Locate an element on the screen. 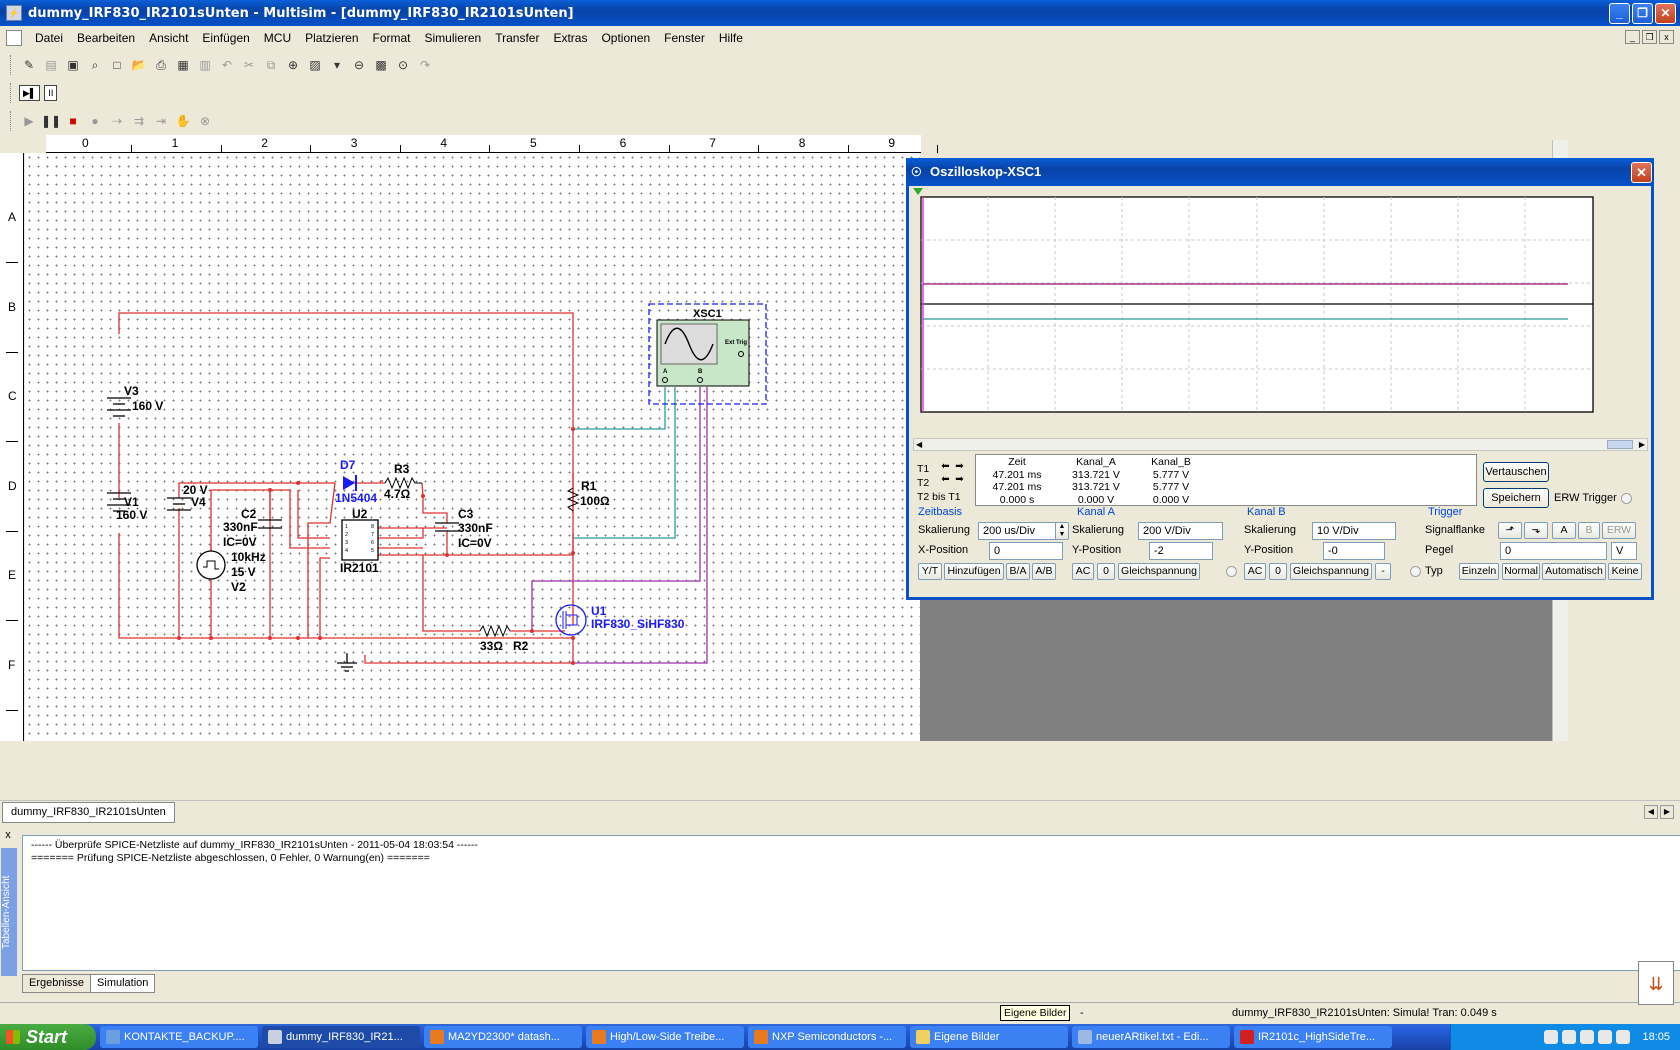 This screenshot has height=1050, width=1680. kanal-a-skalierung-field: 200 V/Div is located at coordinates (1180, 531).